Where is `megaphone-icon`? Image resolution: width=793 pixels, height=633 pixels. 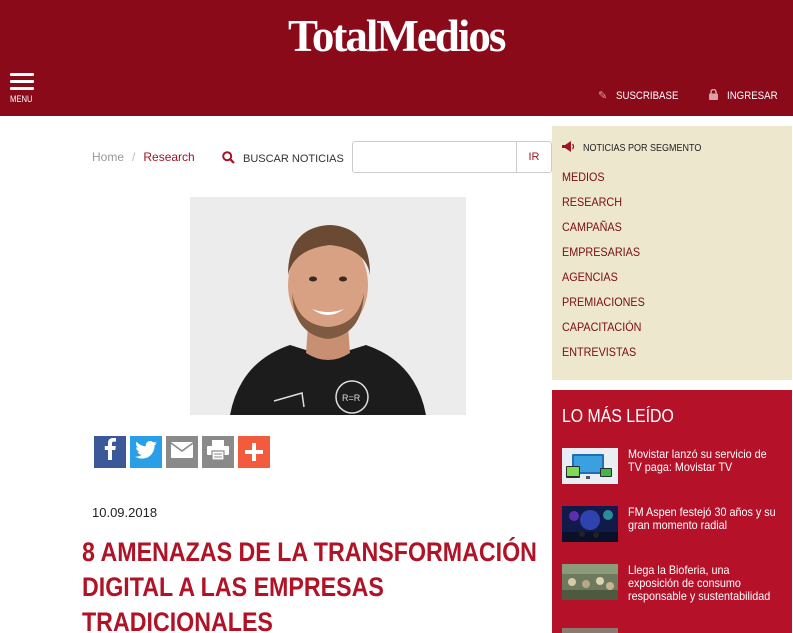
megaphone-icon is located at coordinates (568, 148).